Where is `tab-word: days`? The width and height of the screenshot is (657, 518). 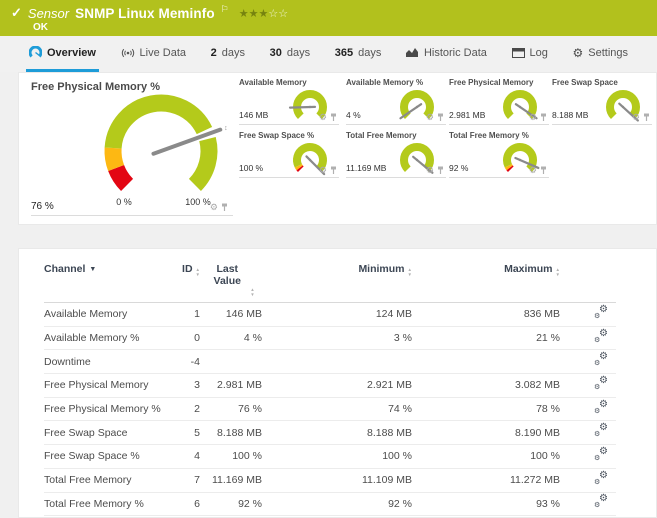
tab-word: days is located at coordinates (233, 52).